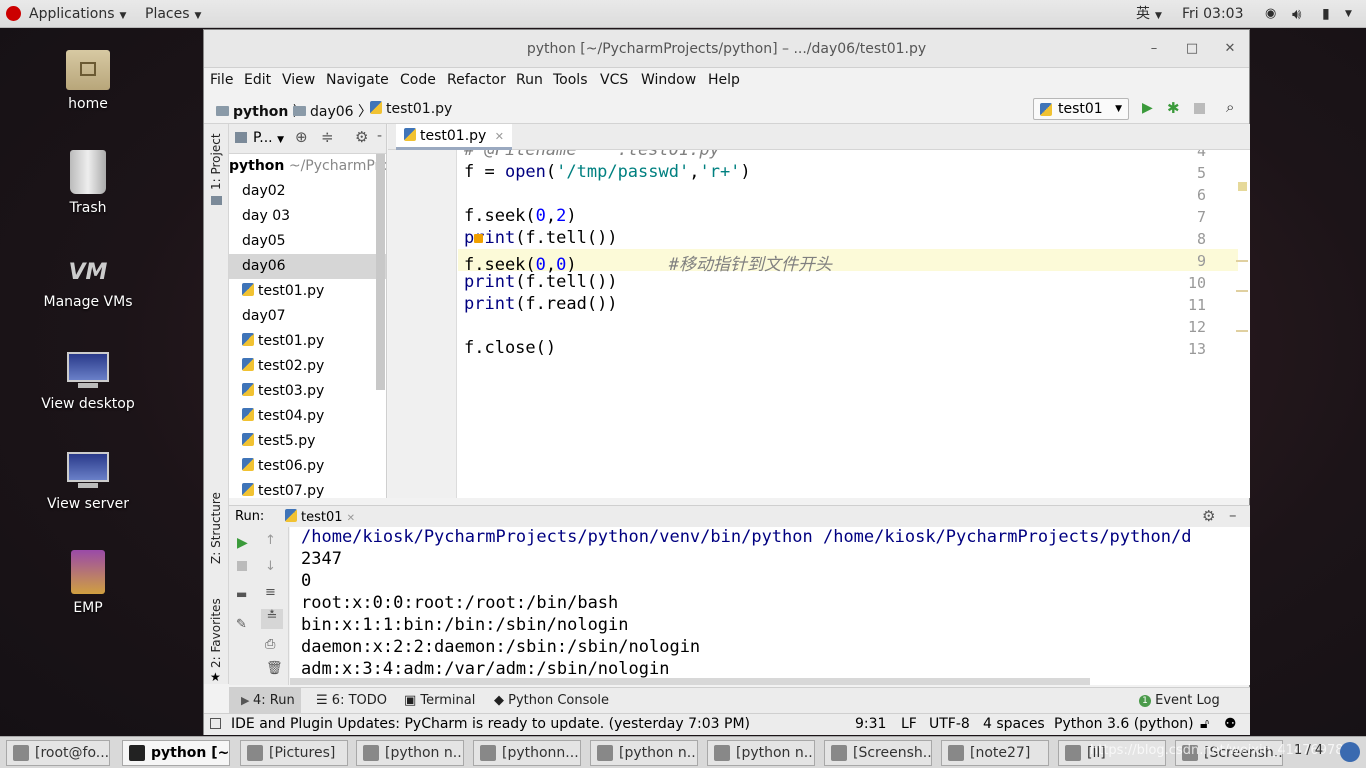 Image resolution: width=1366 pixels, height=768 pixels. Describe the element at coordinates (949, 724) in the screenshot. I see `file-encoding: UTF-8` at that location.